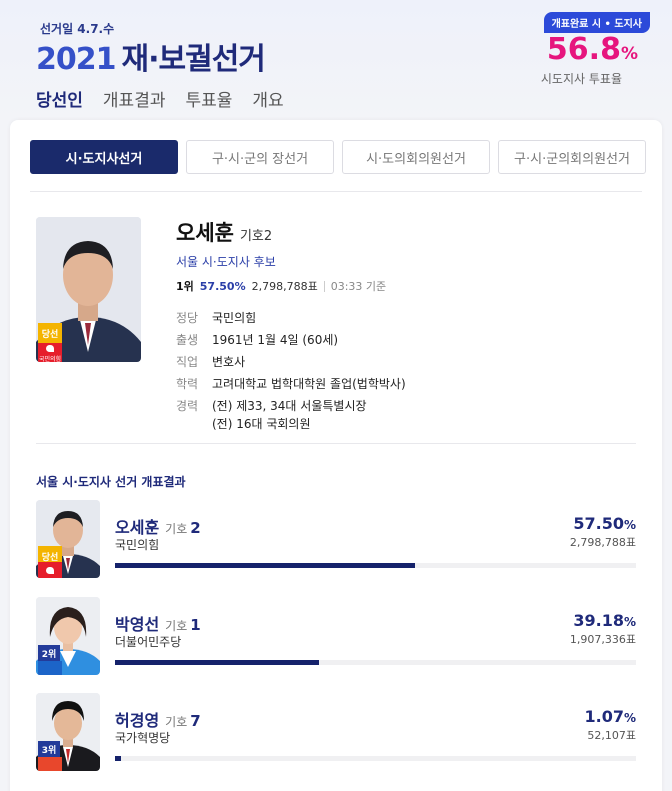  Describe the element at coordinates (59, 105) in the screenshot. I see `tab-winners: 당선인` at that location.